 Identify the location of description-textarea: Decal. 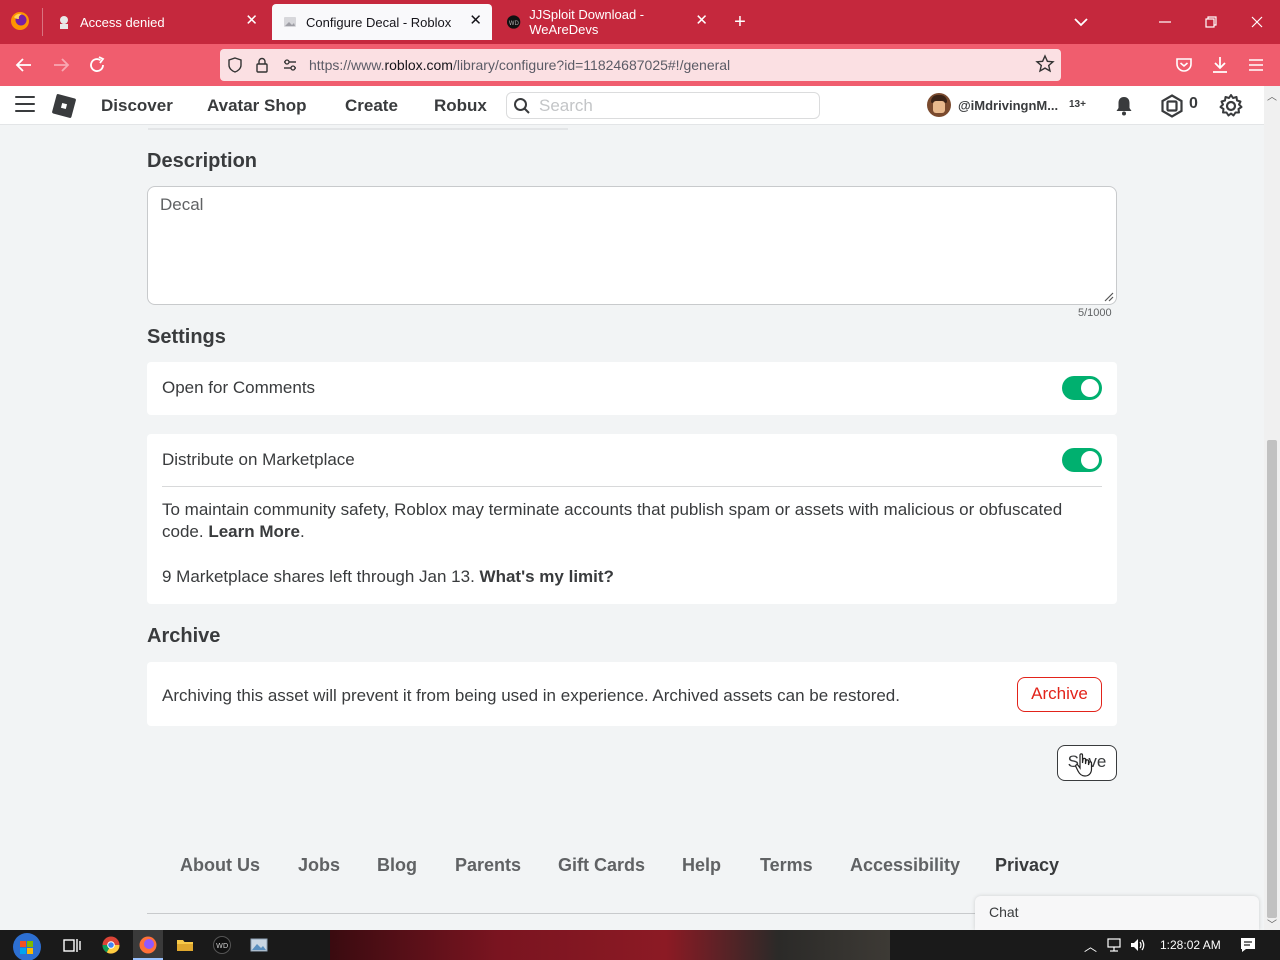
(632, 245).